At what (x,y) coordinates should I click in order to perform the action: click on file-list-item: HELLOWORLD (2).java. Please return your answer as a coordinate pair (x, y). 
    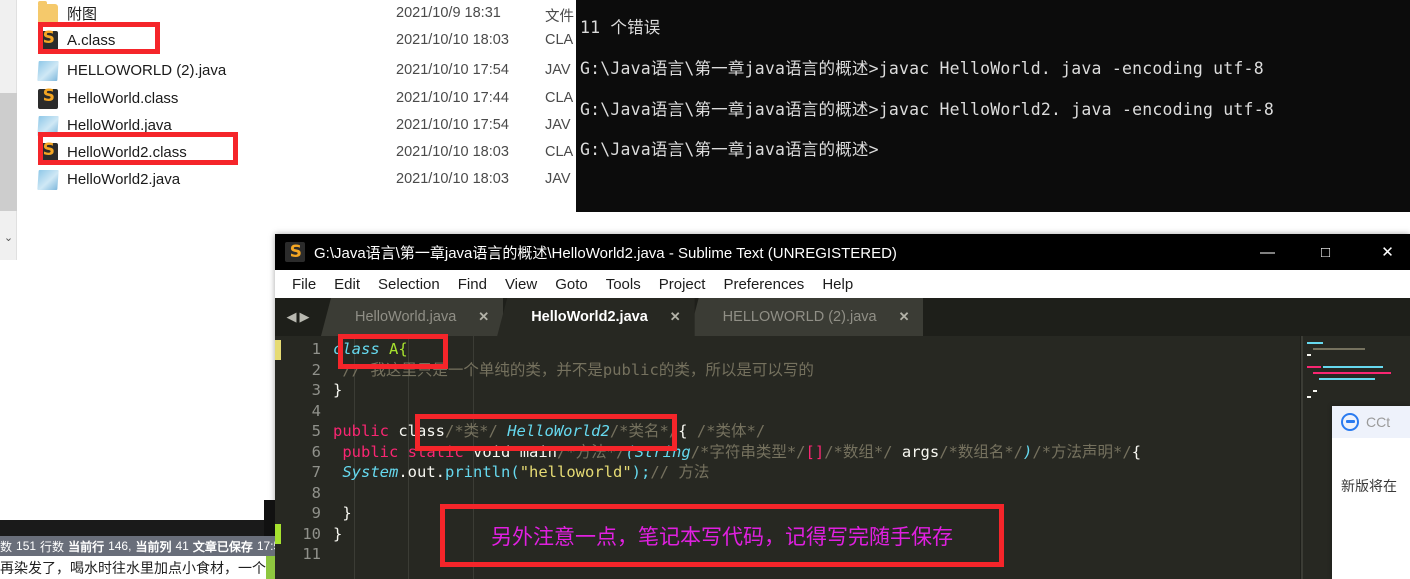
    Looking at the image, I should click on (131, 70).